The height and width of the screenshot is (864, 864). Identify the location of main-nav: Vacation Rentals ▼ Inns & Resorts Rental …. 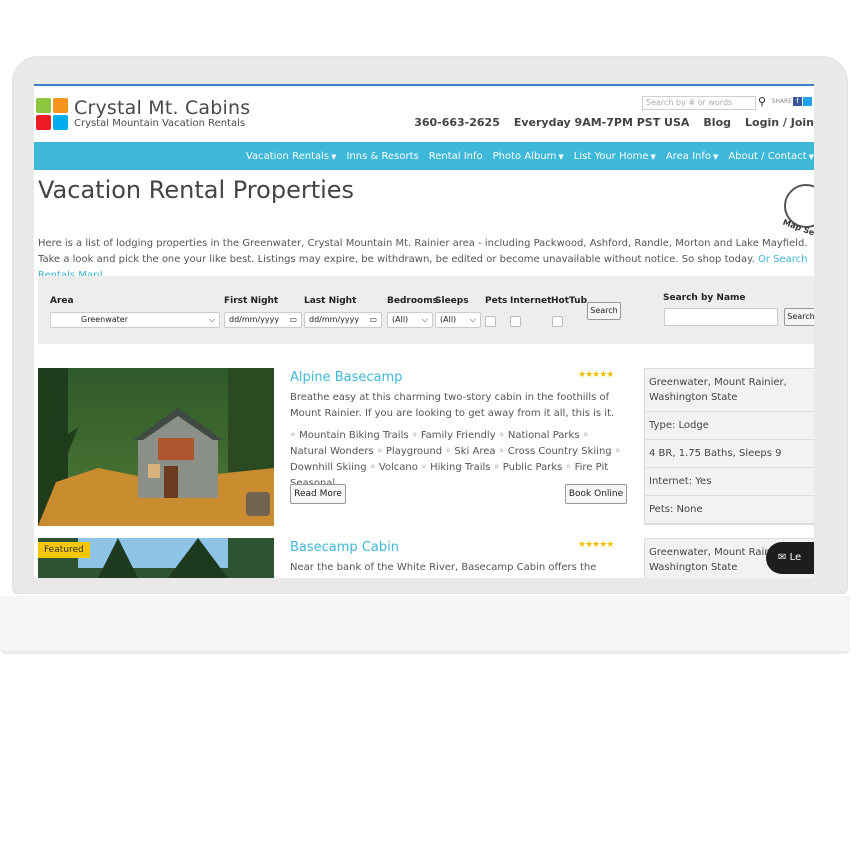
(424, 156).